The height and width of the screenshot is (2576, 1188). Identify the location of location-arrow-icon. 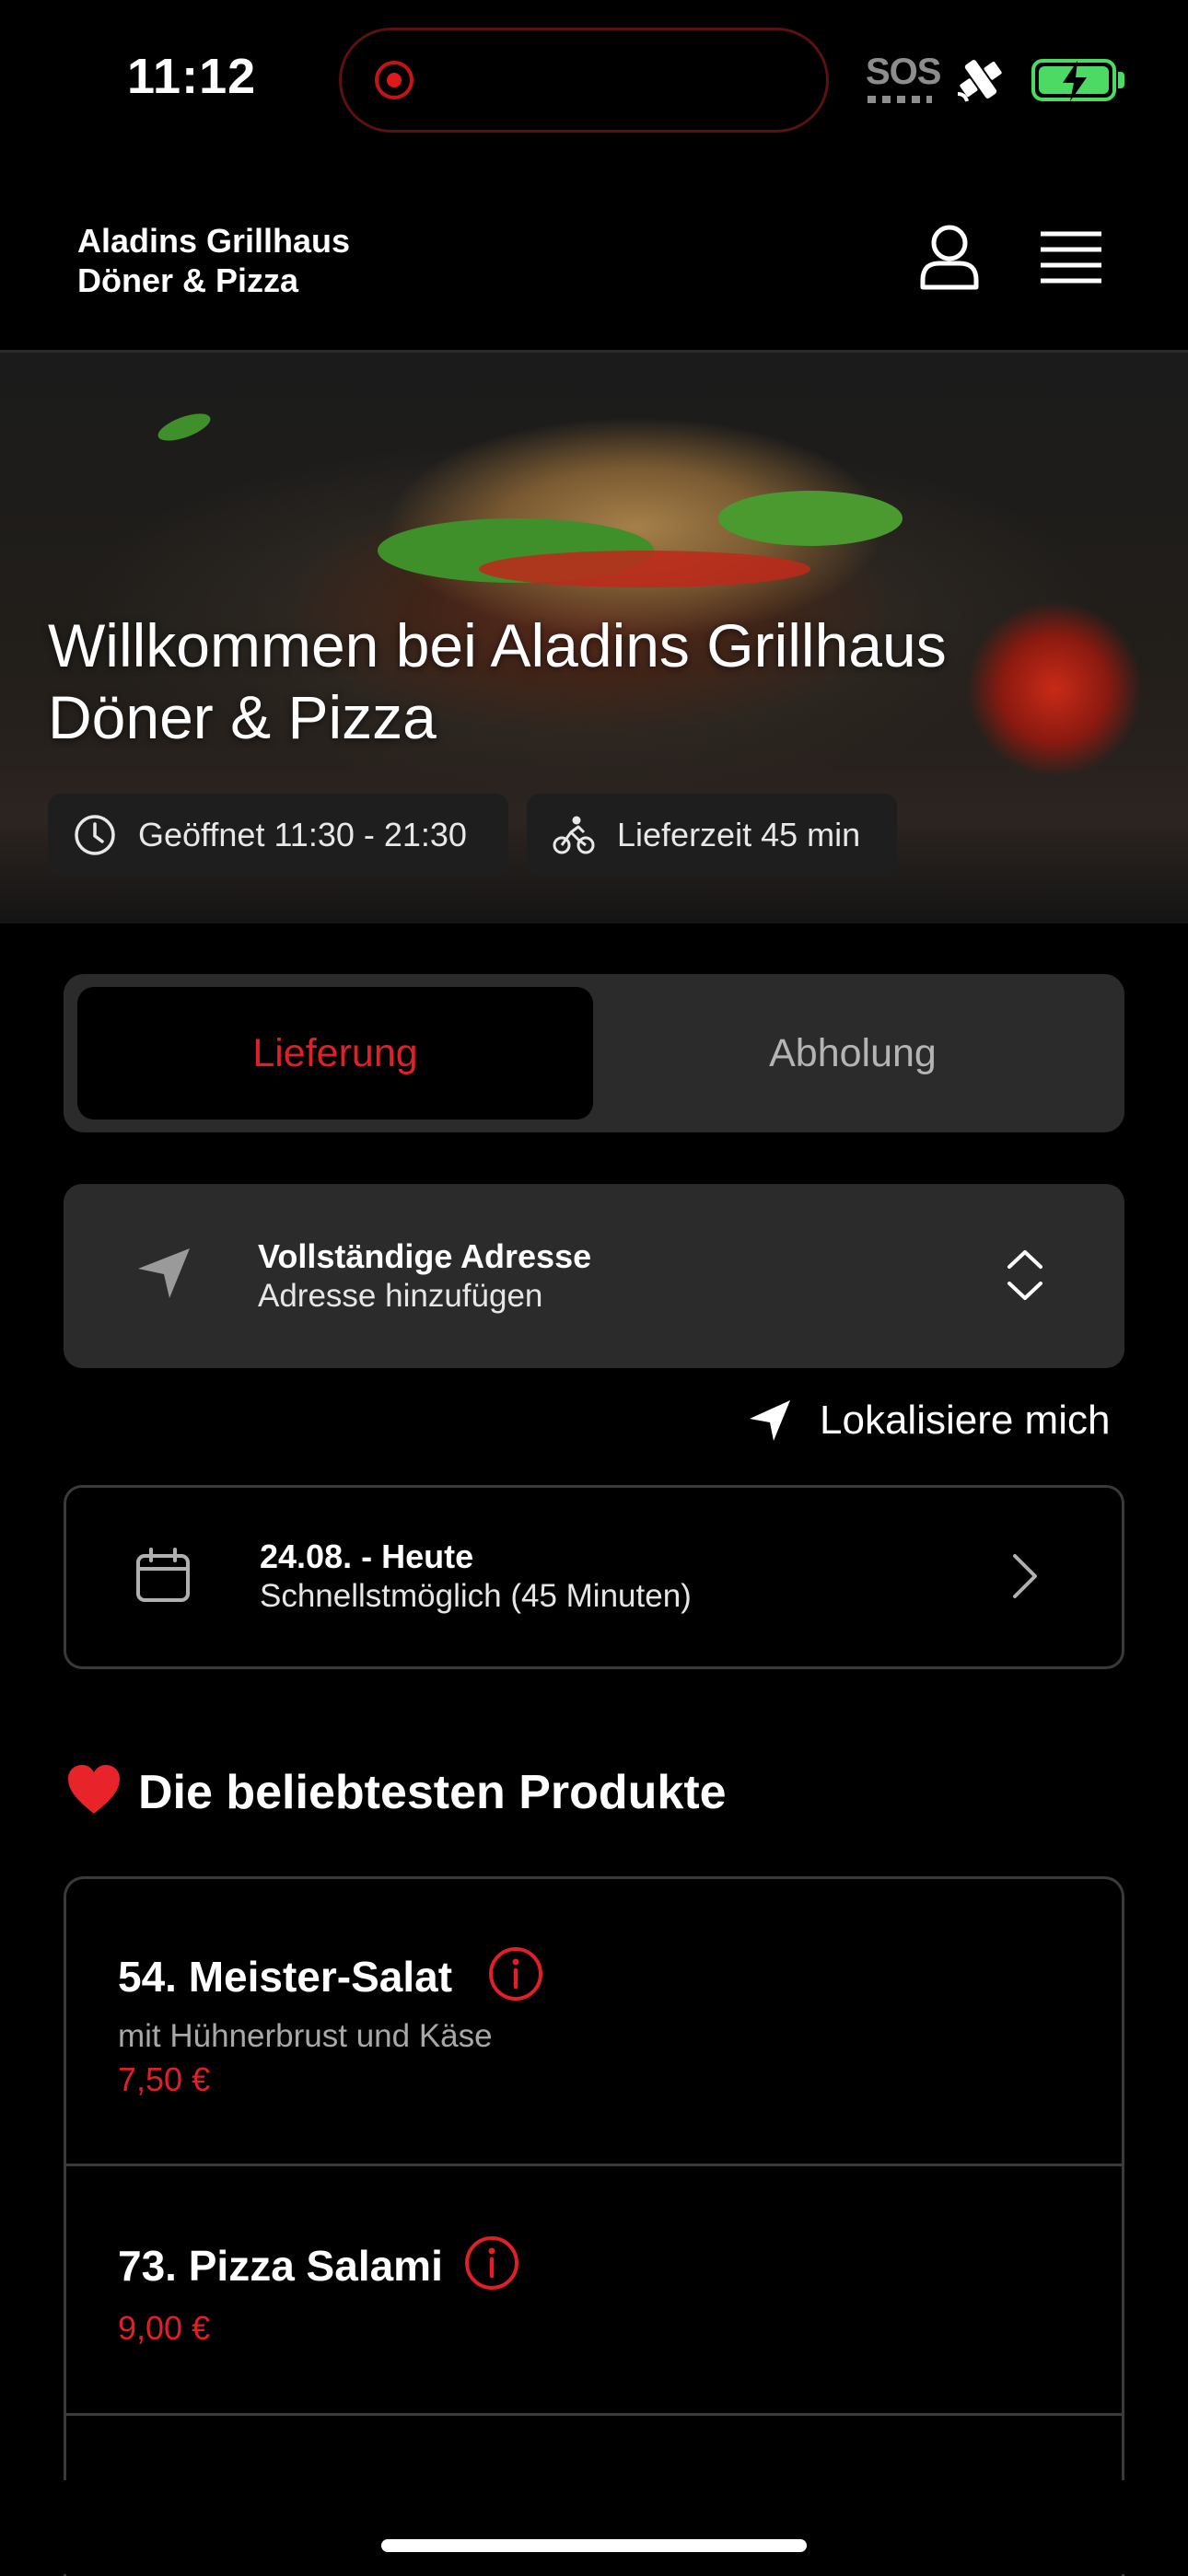
(164, 1273).